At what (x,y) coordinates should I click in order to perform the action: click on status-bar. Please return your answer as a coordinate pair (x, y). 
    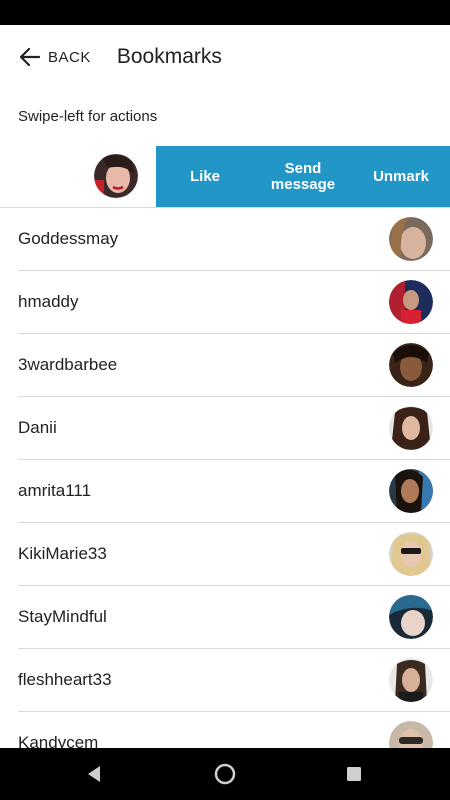
    Looking at the image, I should click on (225, 12).